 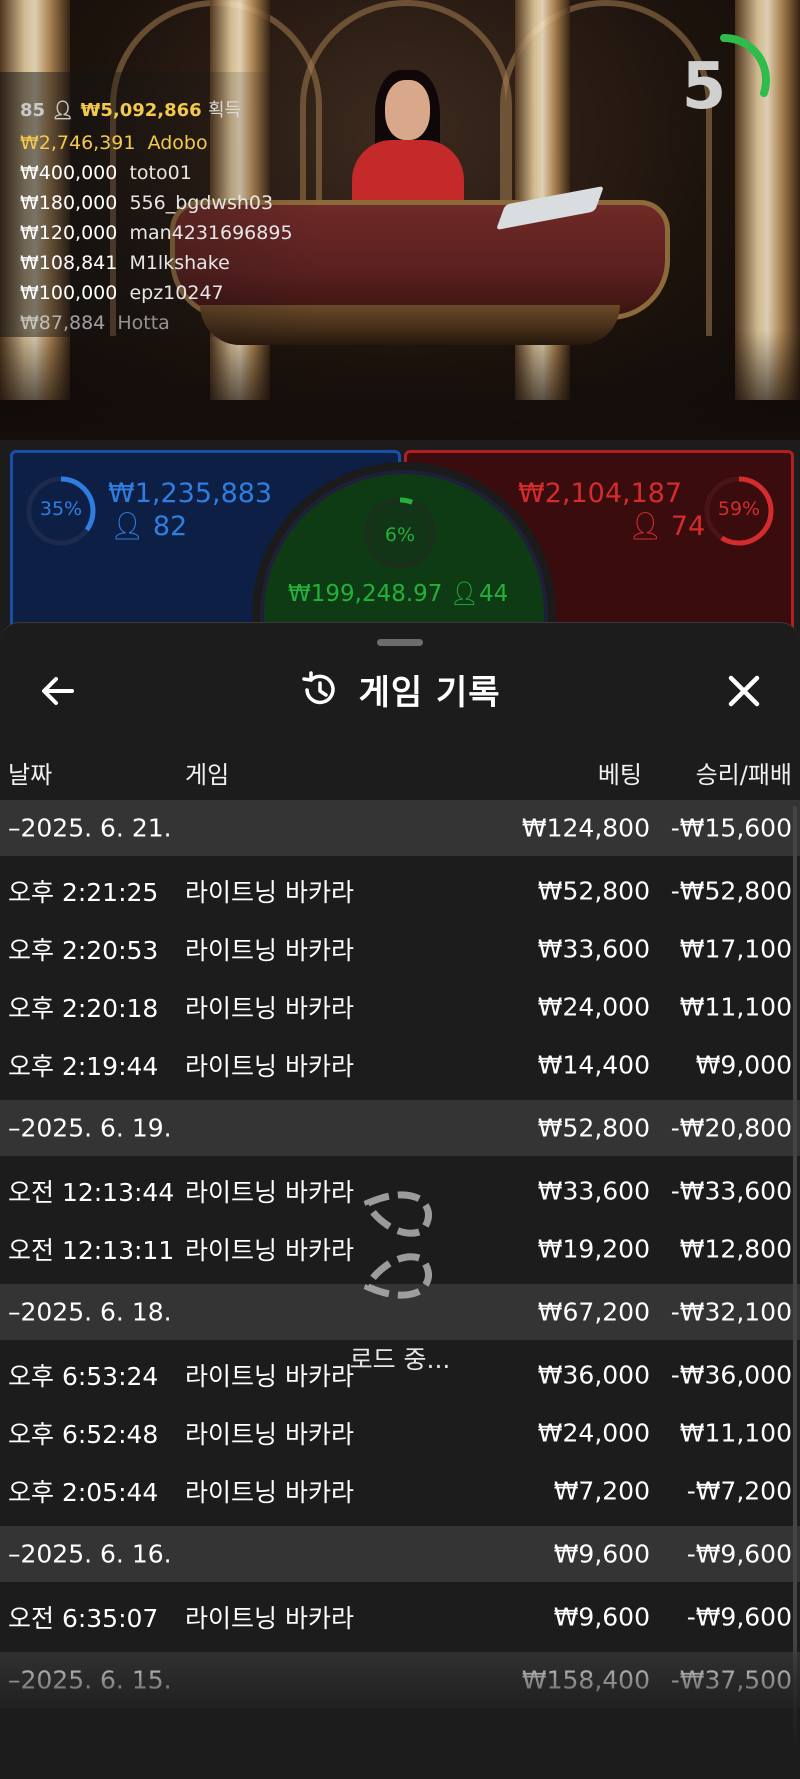 I want to click on game-result: -₩7,200, so click(x=739, y=1491).